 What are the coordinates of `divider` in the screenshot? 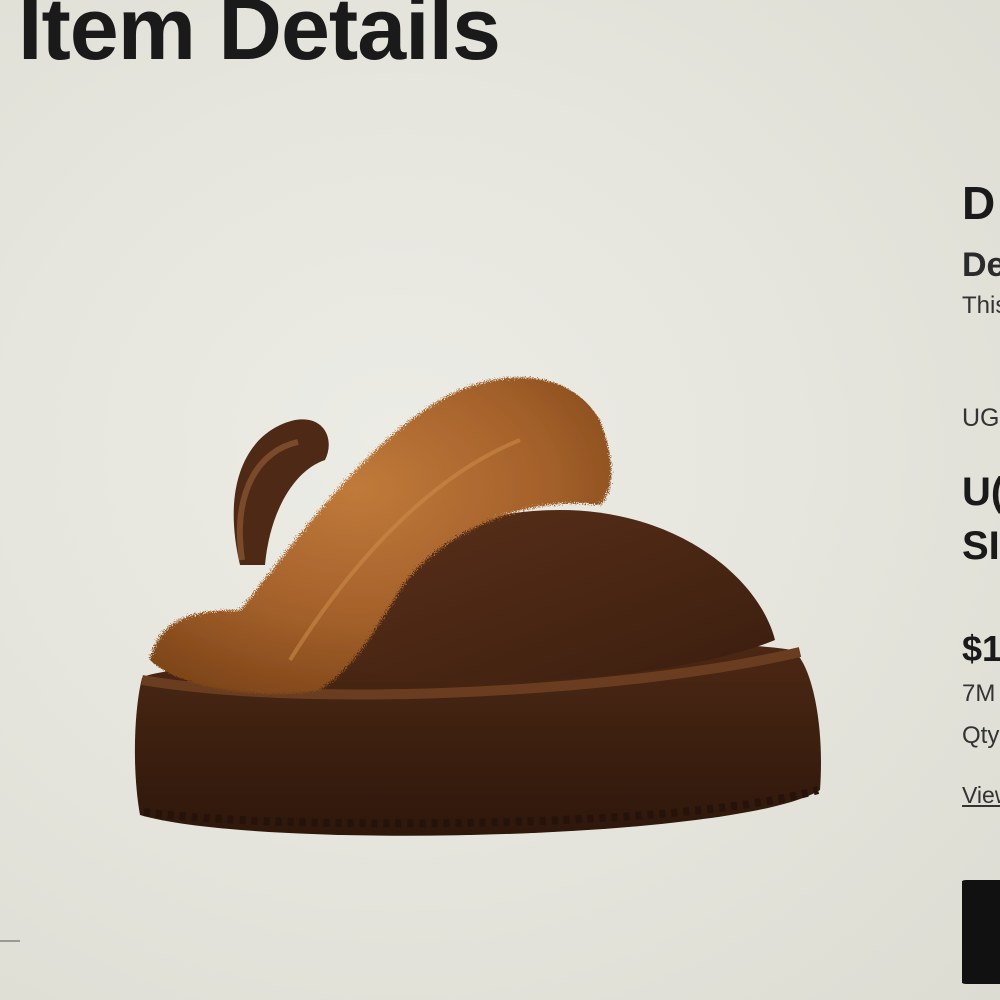 It's located at (10, 941).